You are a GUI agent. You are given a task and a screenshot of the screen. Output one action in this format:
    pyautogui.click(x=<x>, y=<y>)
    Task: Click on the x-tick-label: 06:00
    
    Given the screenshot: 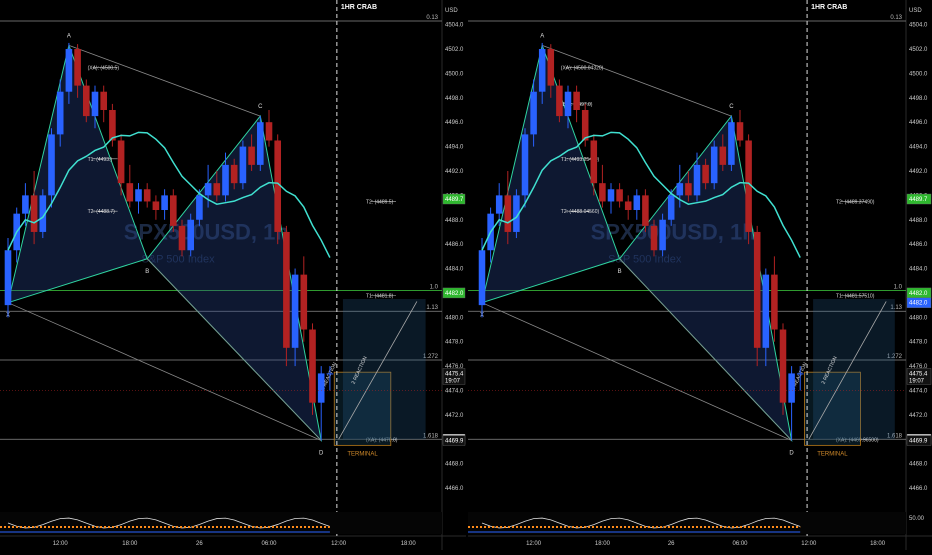 What is the action you would take?
    pyautogui.click(x=740, y=544)
    